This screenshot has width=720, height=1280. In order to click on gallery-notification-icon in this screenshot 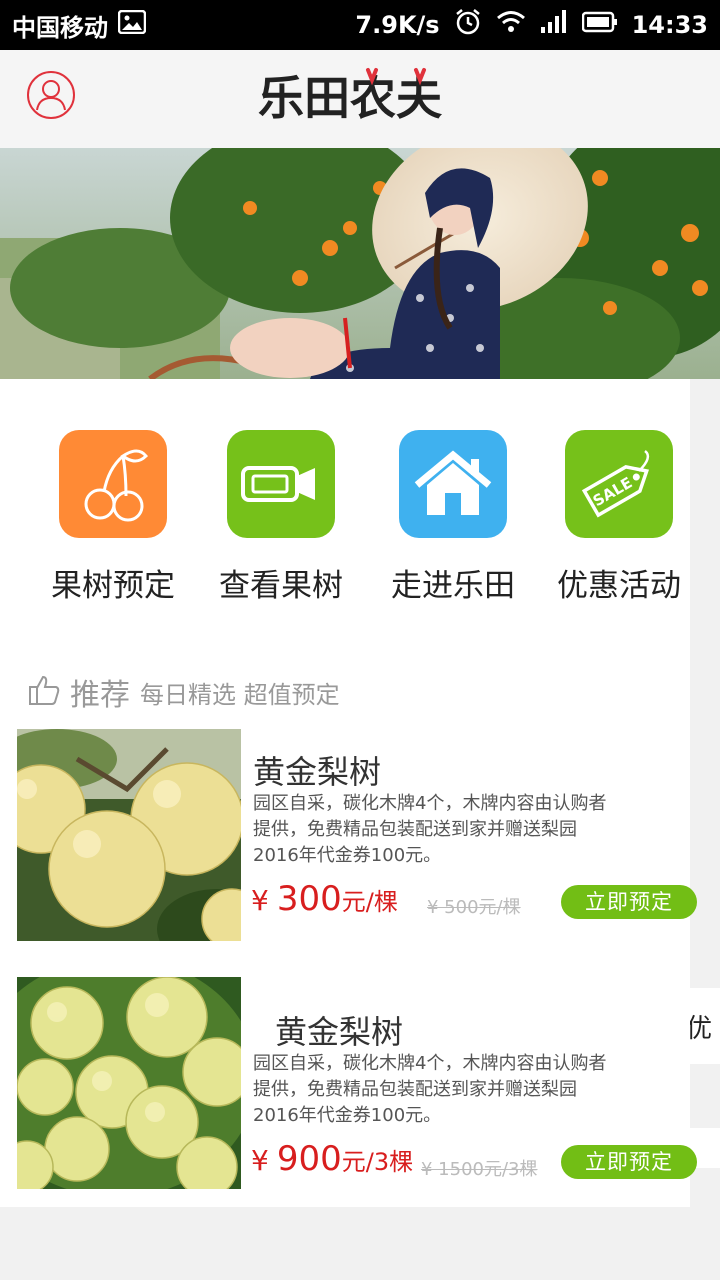, I will do `click(132, 24)`.